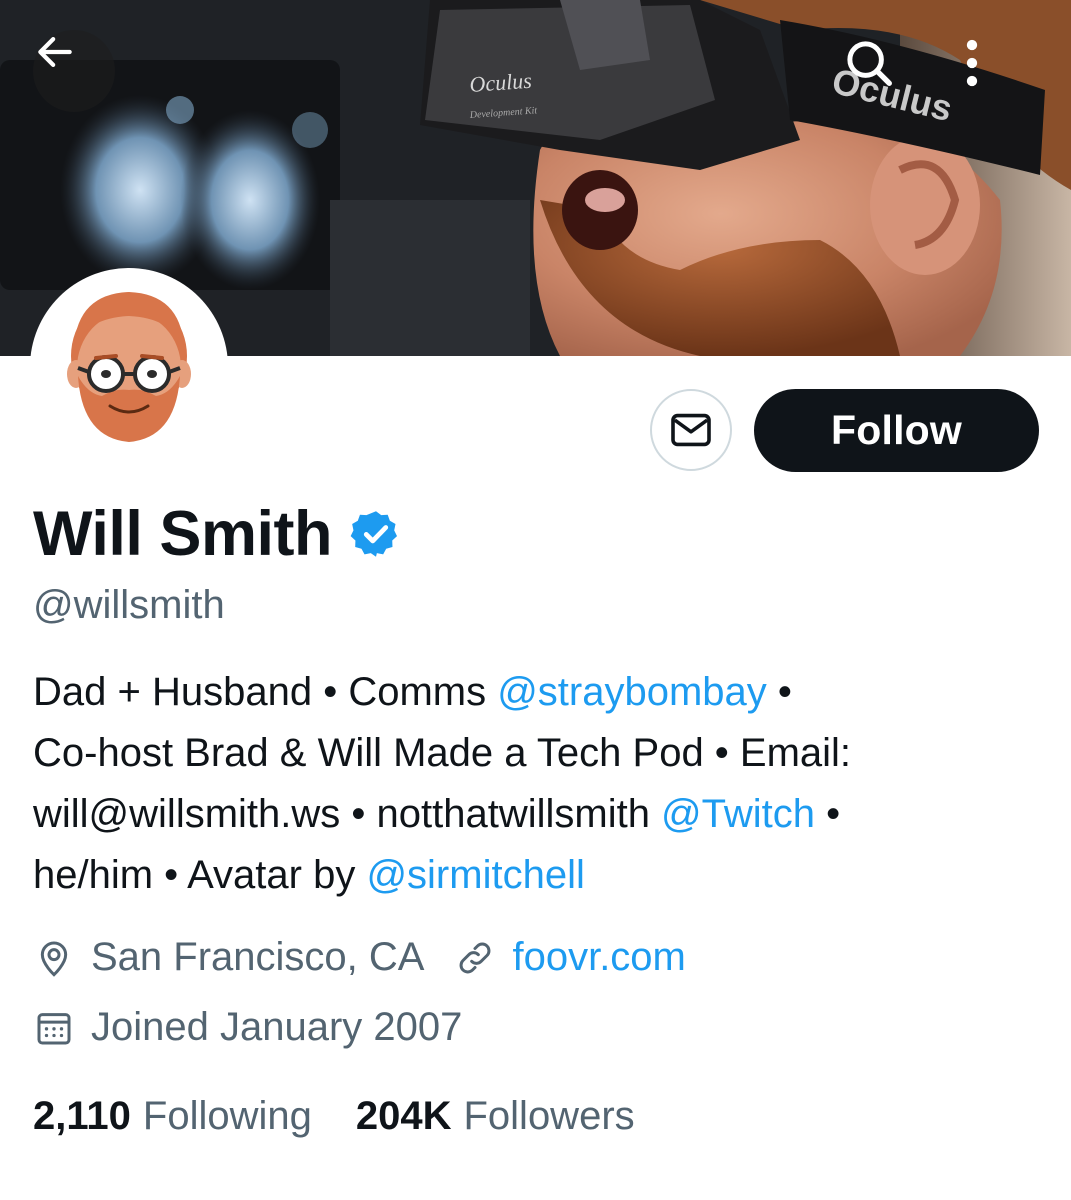 The height and width of the screenshot is (1200, 1071). What do you see at coordinates (74, 71) in the screenshot?
I see `back-button` at bounding box center [74, 71].